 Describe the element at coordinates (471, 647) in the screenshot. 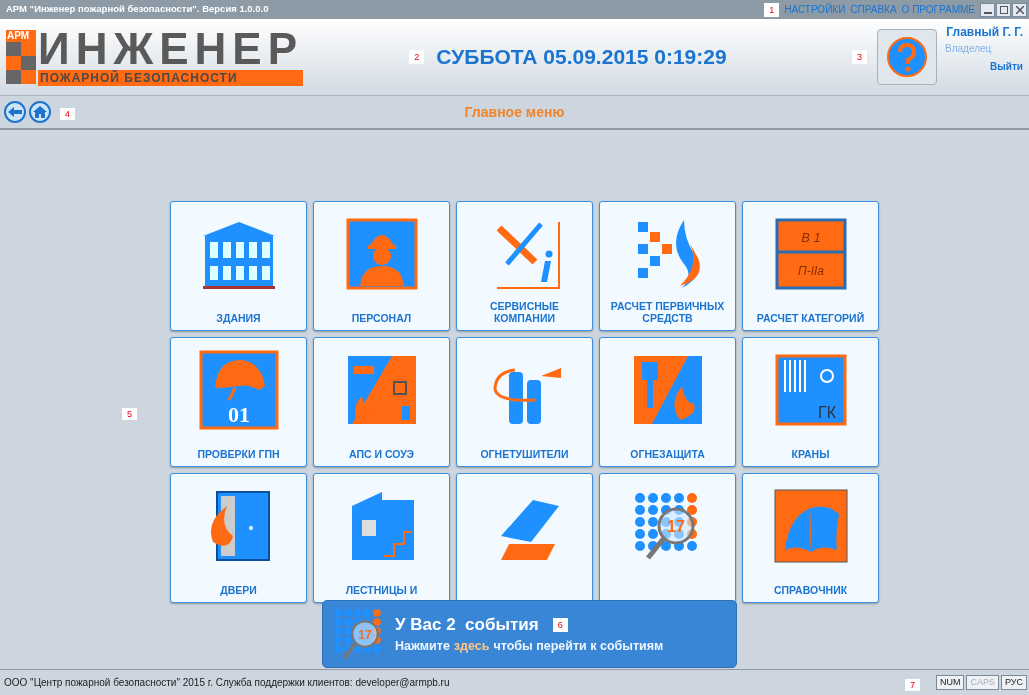

I see `events-link: здесь` at that location.